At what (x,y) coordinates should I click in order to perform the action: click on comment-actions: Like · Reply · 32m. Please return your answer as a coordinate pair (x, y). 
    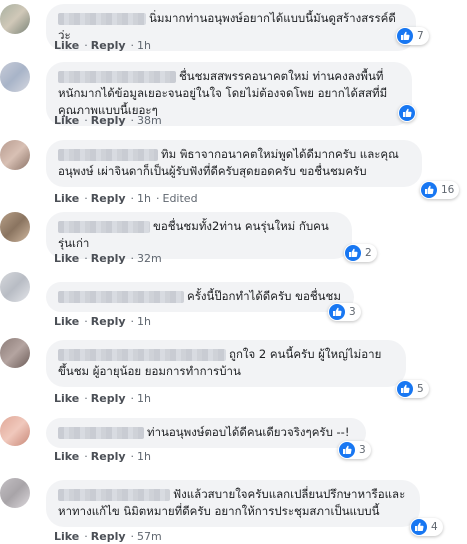
    Looking at the image, I should click on (109, 258).